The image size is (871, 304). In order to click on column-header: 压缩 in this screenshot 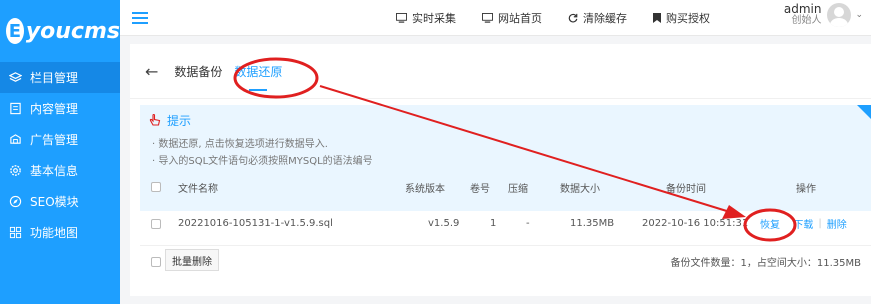, I will do `click(518, 189)`.